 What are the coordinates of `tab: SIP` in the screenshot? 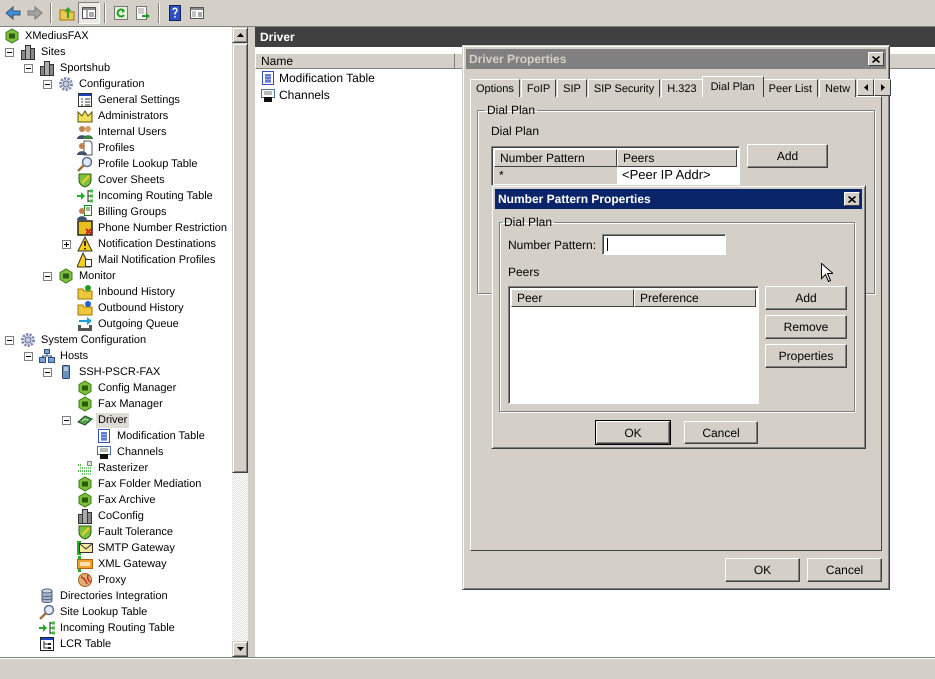 It's located at (572, 88).